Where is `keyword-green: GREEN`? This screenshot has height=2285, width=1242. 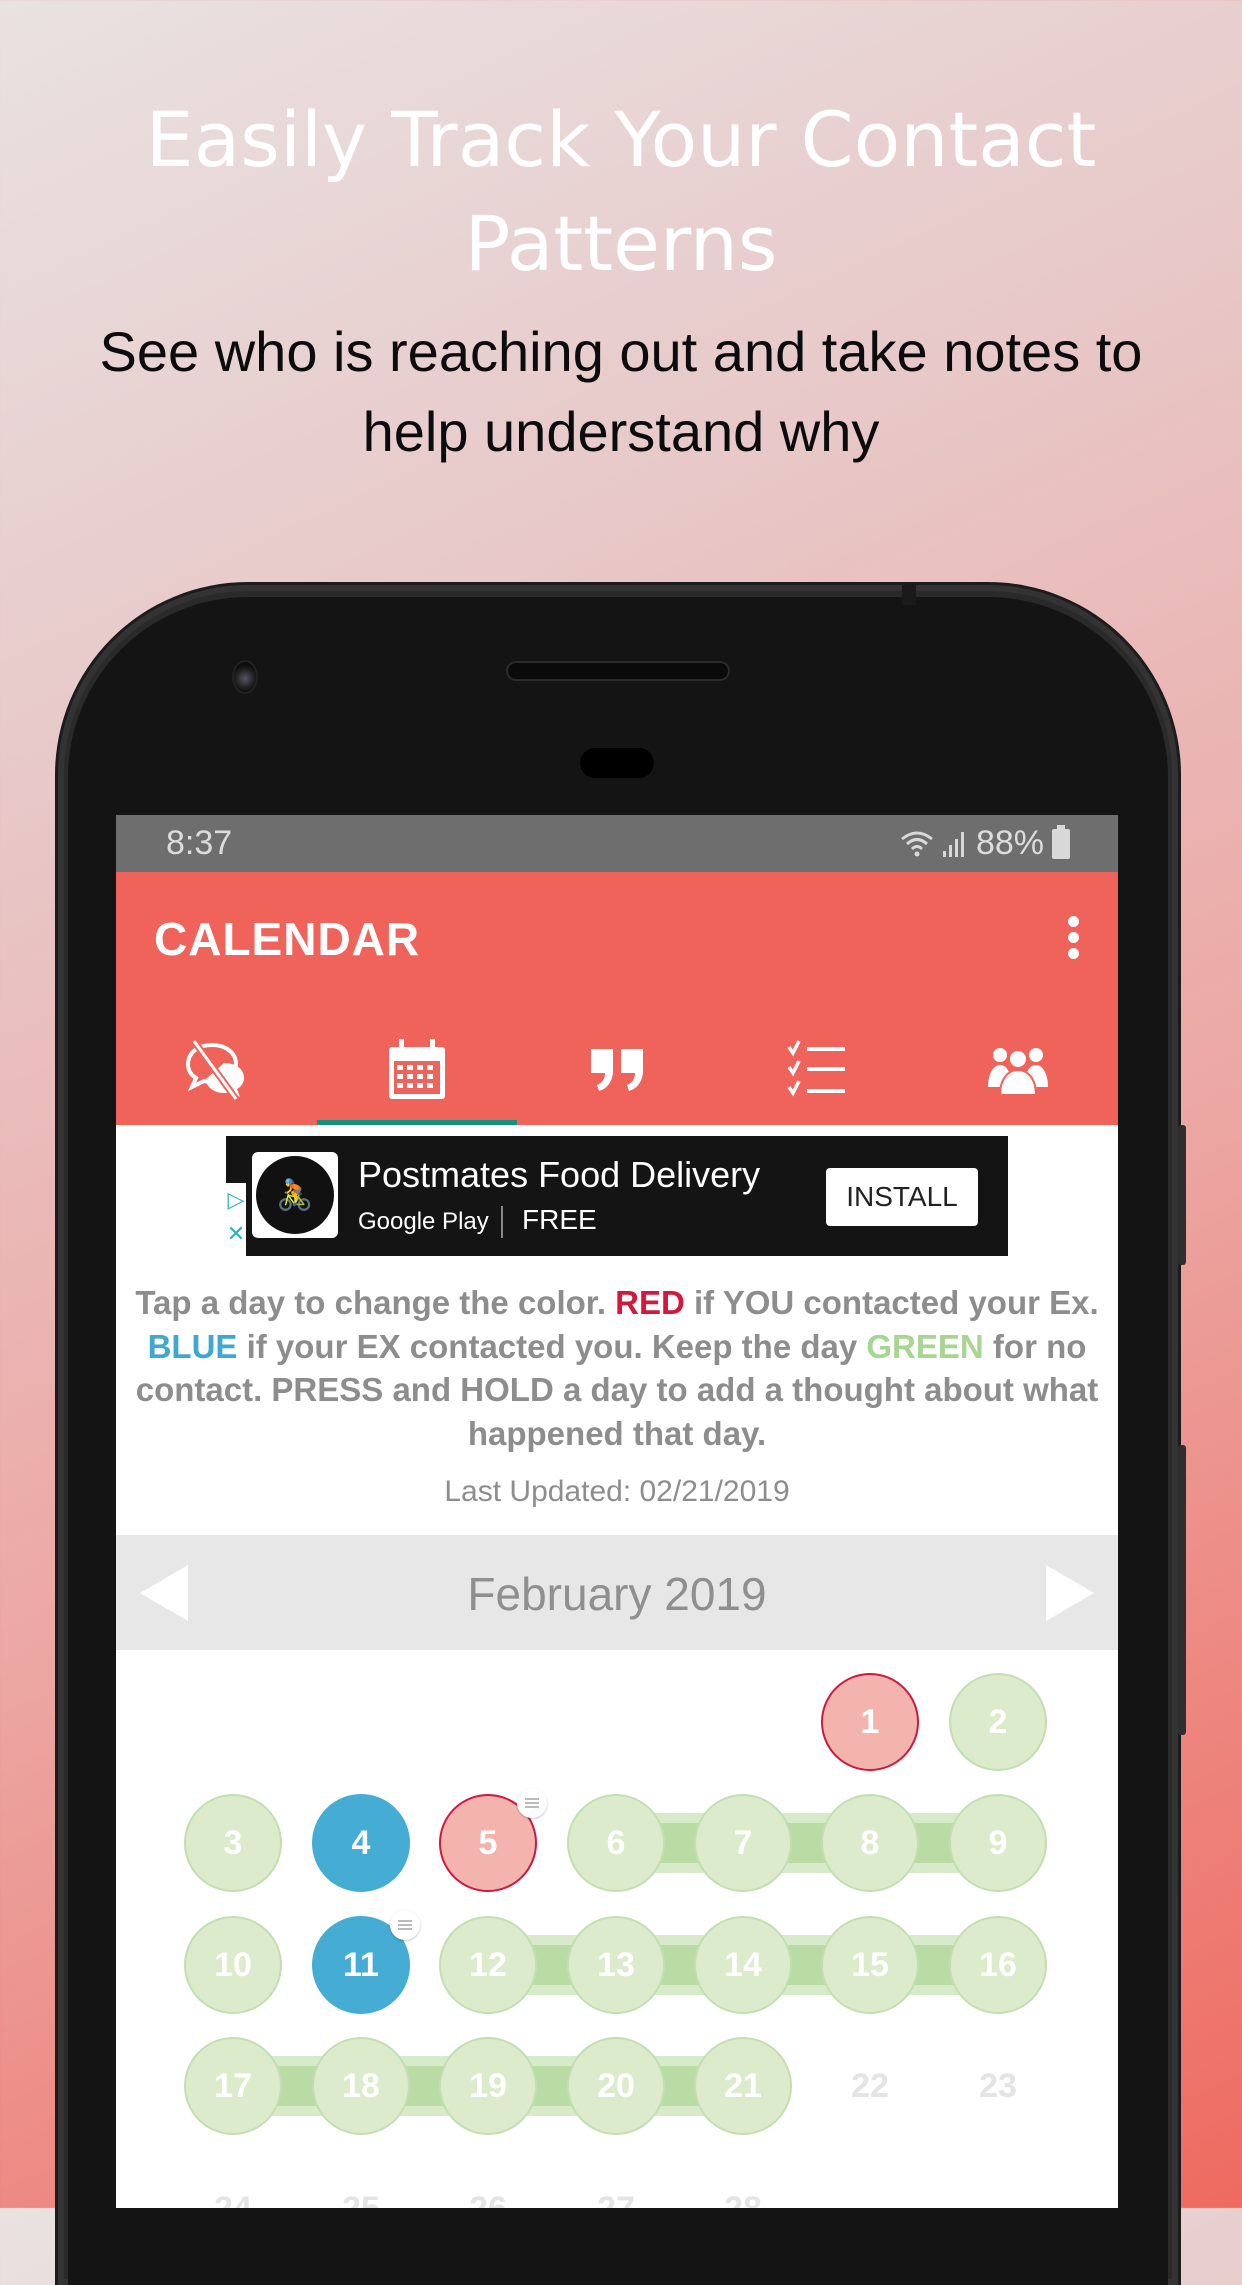
keyword-green: GREEN is located at coordinates (925, 1346).